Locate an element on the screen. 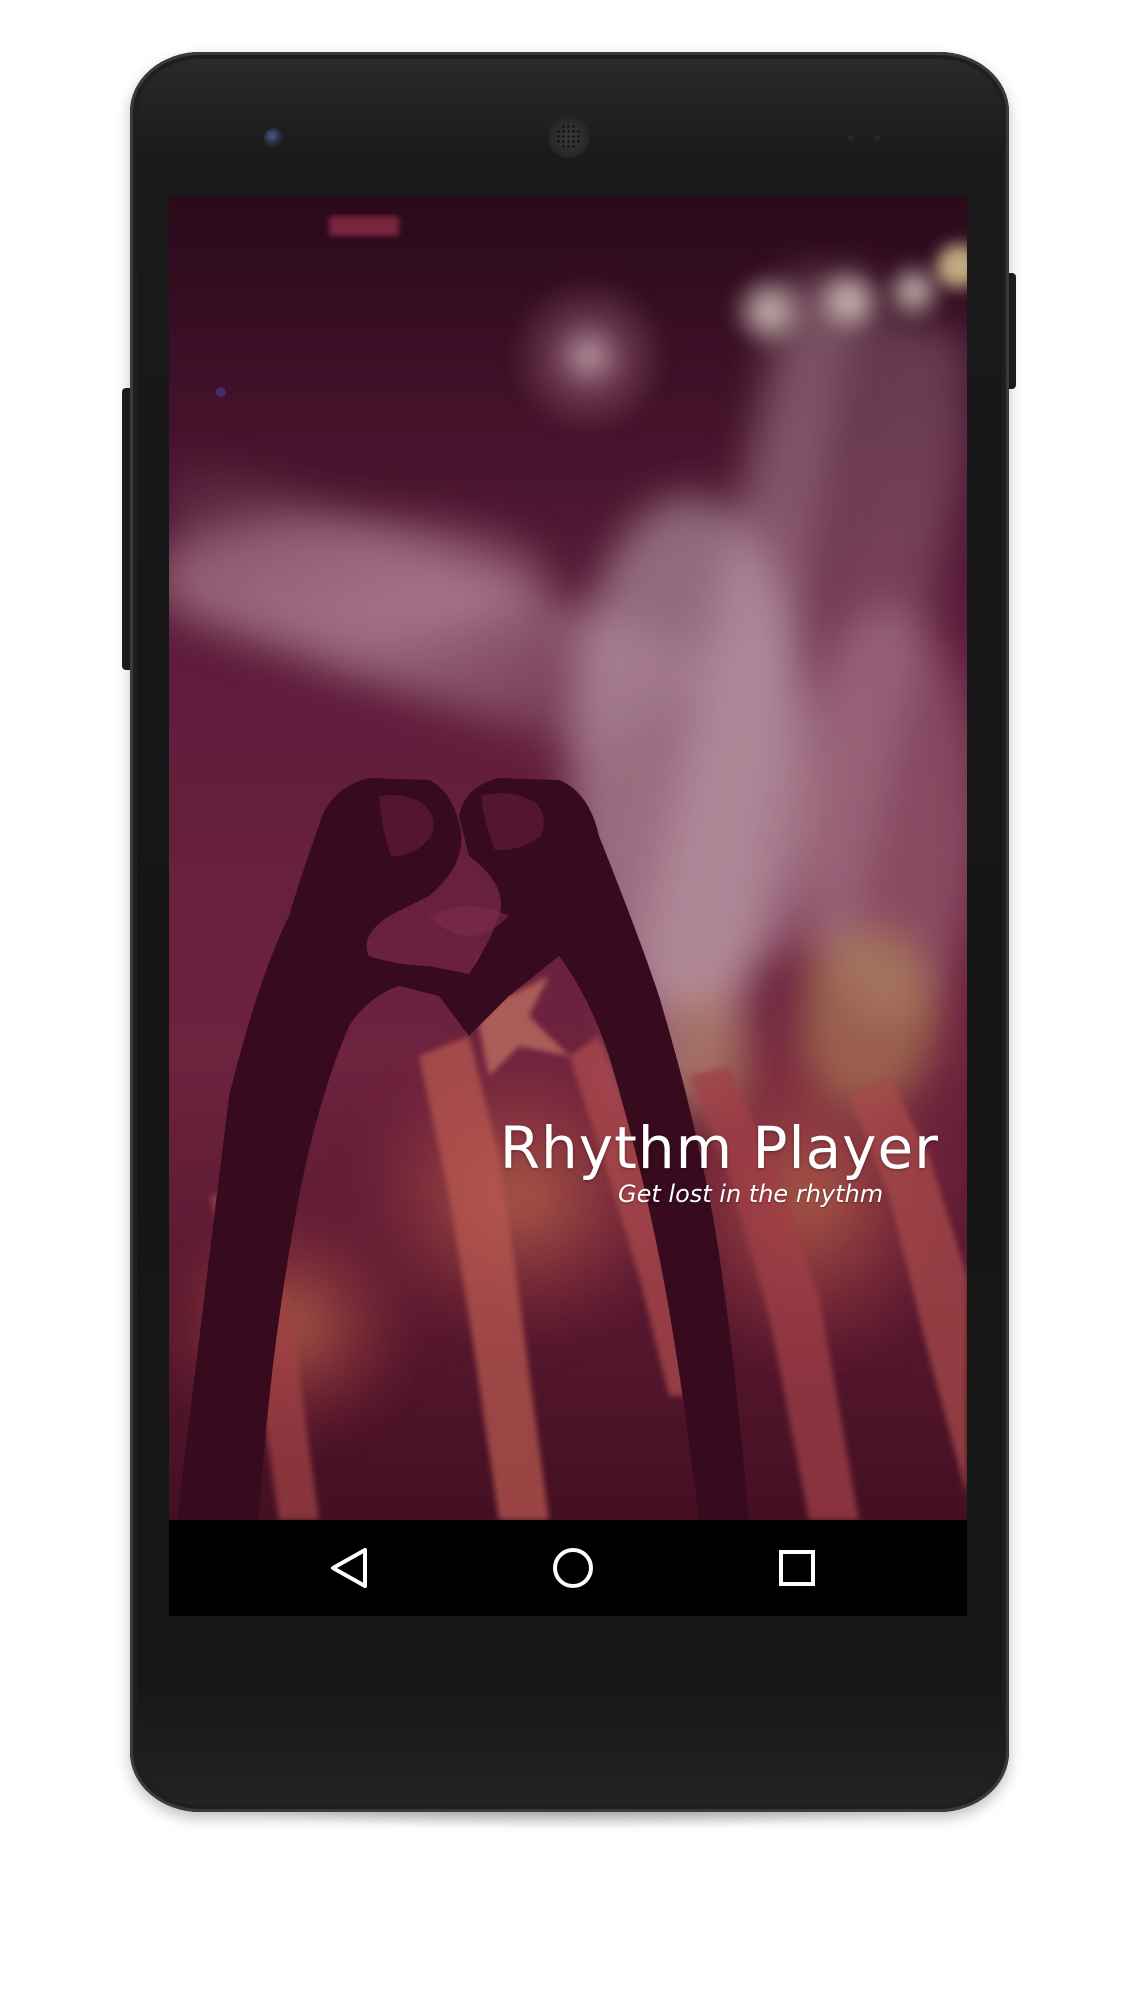 The image size is (1134, 2011). app-title: Rhythm Player is located at coordinates (719, 1148).